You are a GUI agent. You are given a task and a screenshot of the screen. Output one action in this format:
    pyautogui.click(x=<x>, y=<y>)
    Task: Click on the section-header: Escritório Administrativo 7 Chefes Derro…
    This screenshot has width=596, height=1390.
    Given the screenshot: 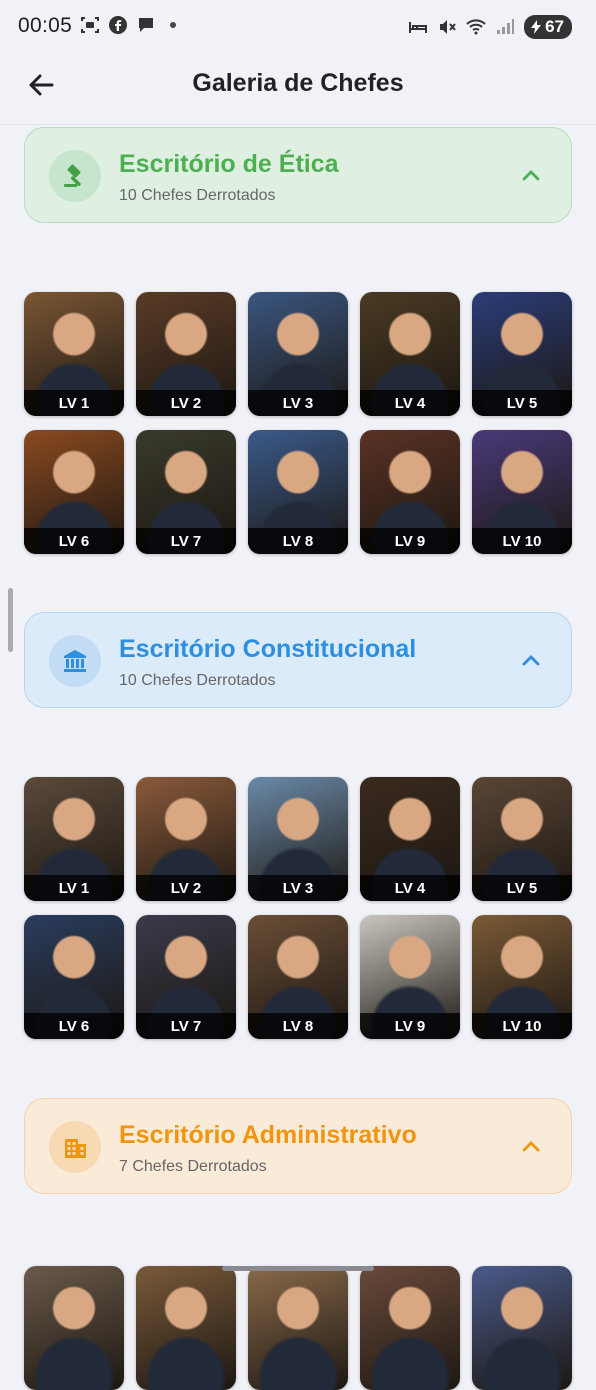 What is the action you would take?
    pyautogui.click(x=298, y=1146)
    